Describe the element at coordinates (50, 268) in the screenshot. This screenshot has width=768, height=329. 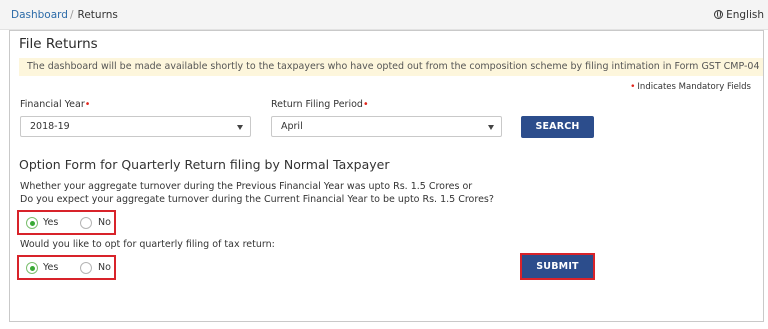
I see `question2-yes-label: Yes` at that location.